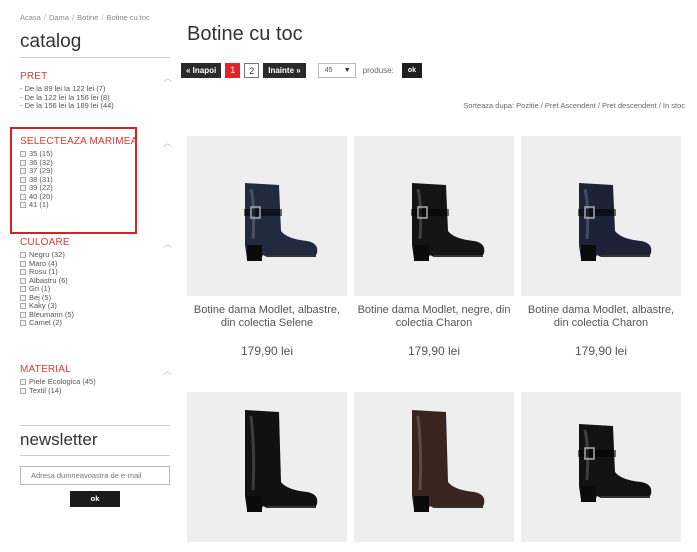  What do you see at coordinates (96, 323) in the screenshot?
I see `color-option: Camel (2)` at bounding box center [96, 323].